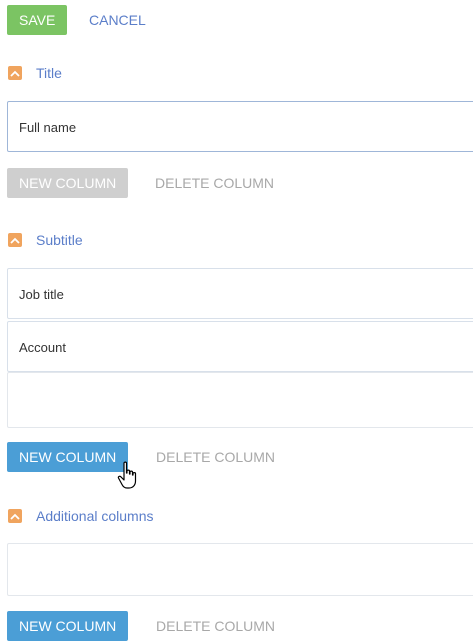  I want to click on section-header-additional-columns: Additional columns, so click(81, 516).